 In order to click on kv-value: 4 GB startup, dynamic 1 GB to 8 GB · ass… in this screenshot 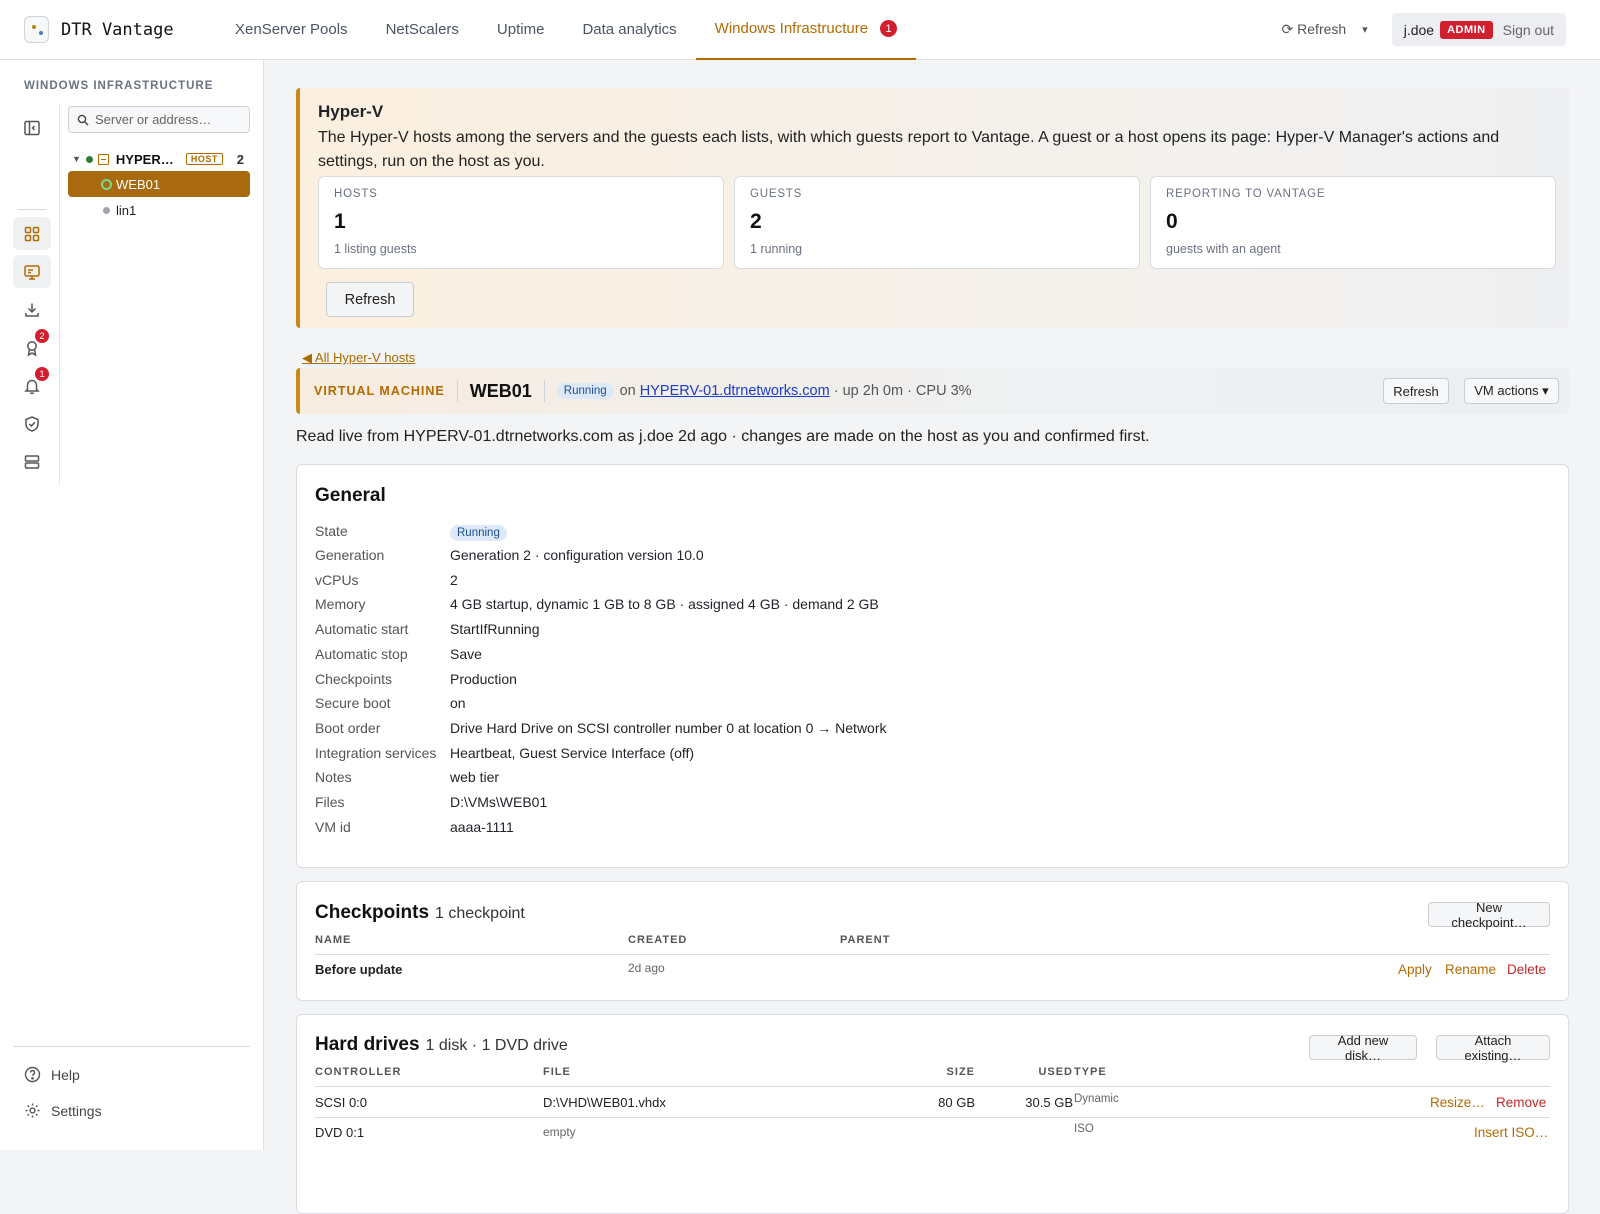, I will do `click(664, 604)`.